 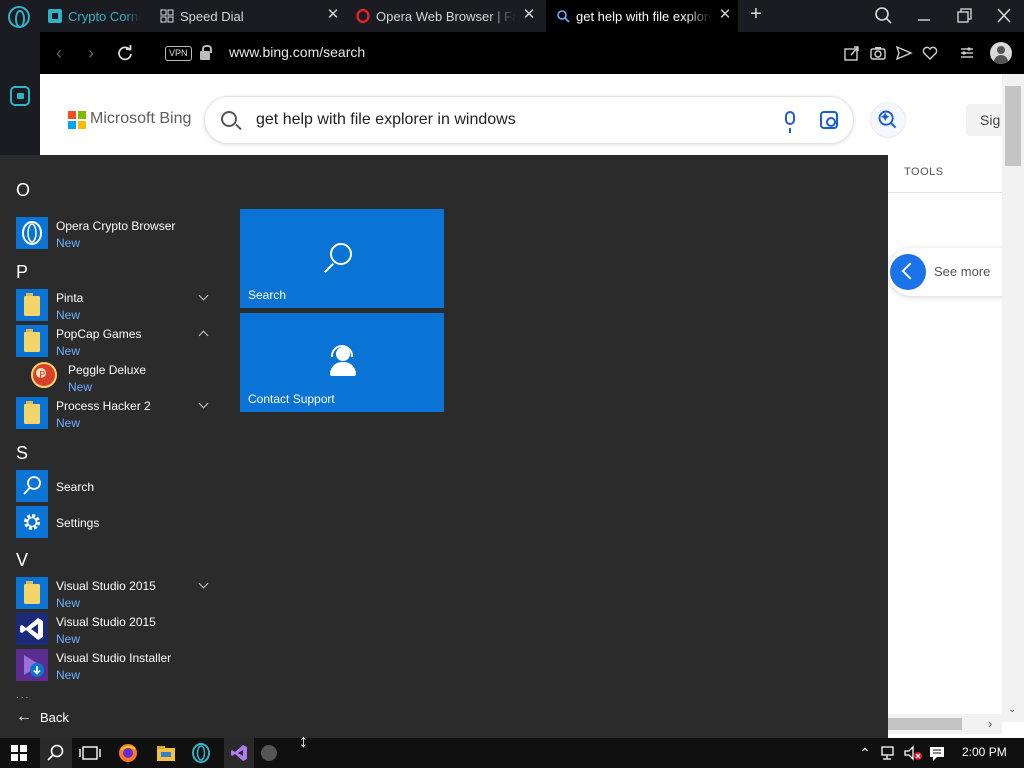 I want to click on profile-avatar, so click(x=1001, y=53).